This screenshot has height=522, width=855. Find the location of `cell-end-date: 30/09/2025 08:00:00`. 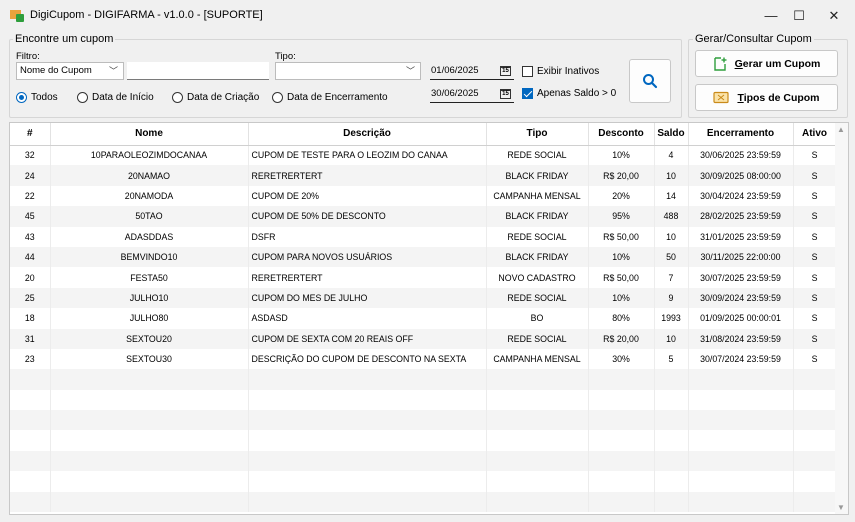

cell-end-date: 30/09/2025 08:00:00 is located at coordinates (741, 175).